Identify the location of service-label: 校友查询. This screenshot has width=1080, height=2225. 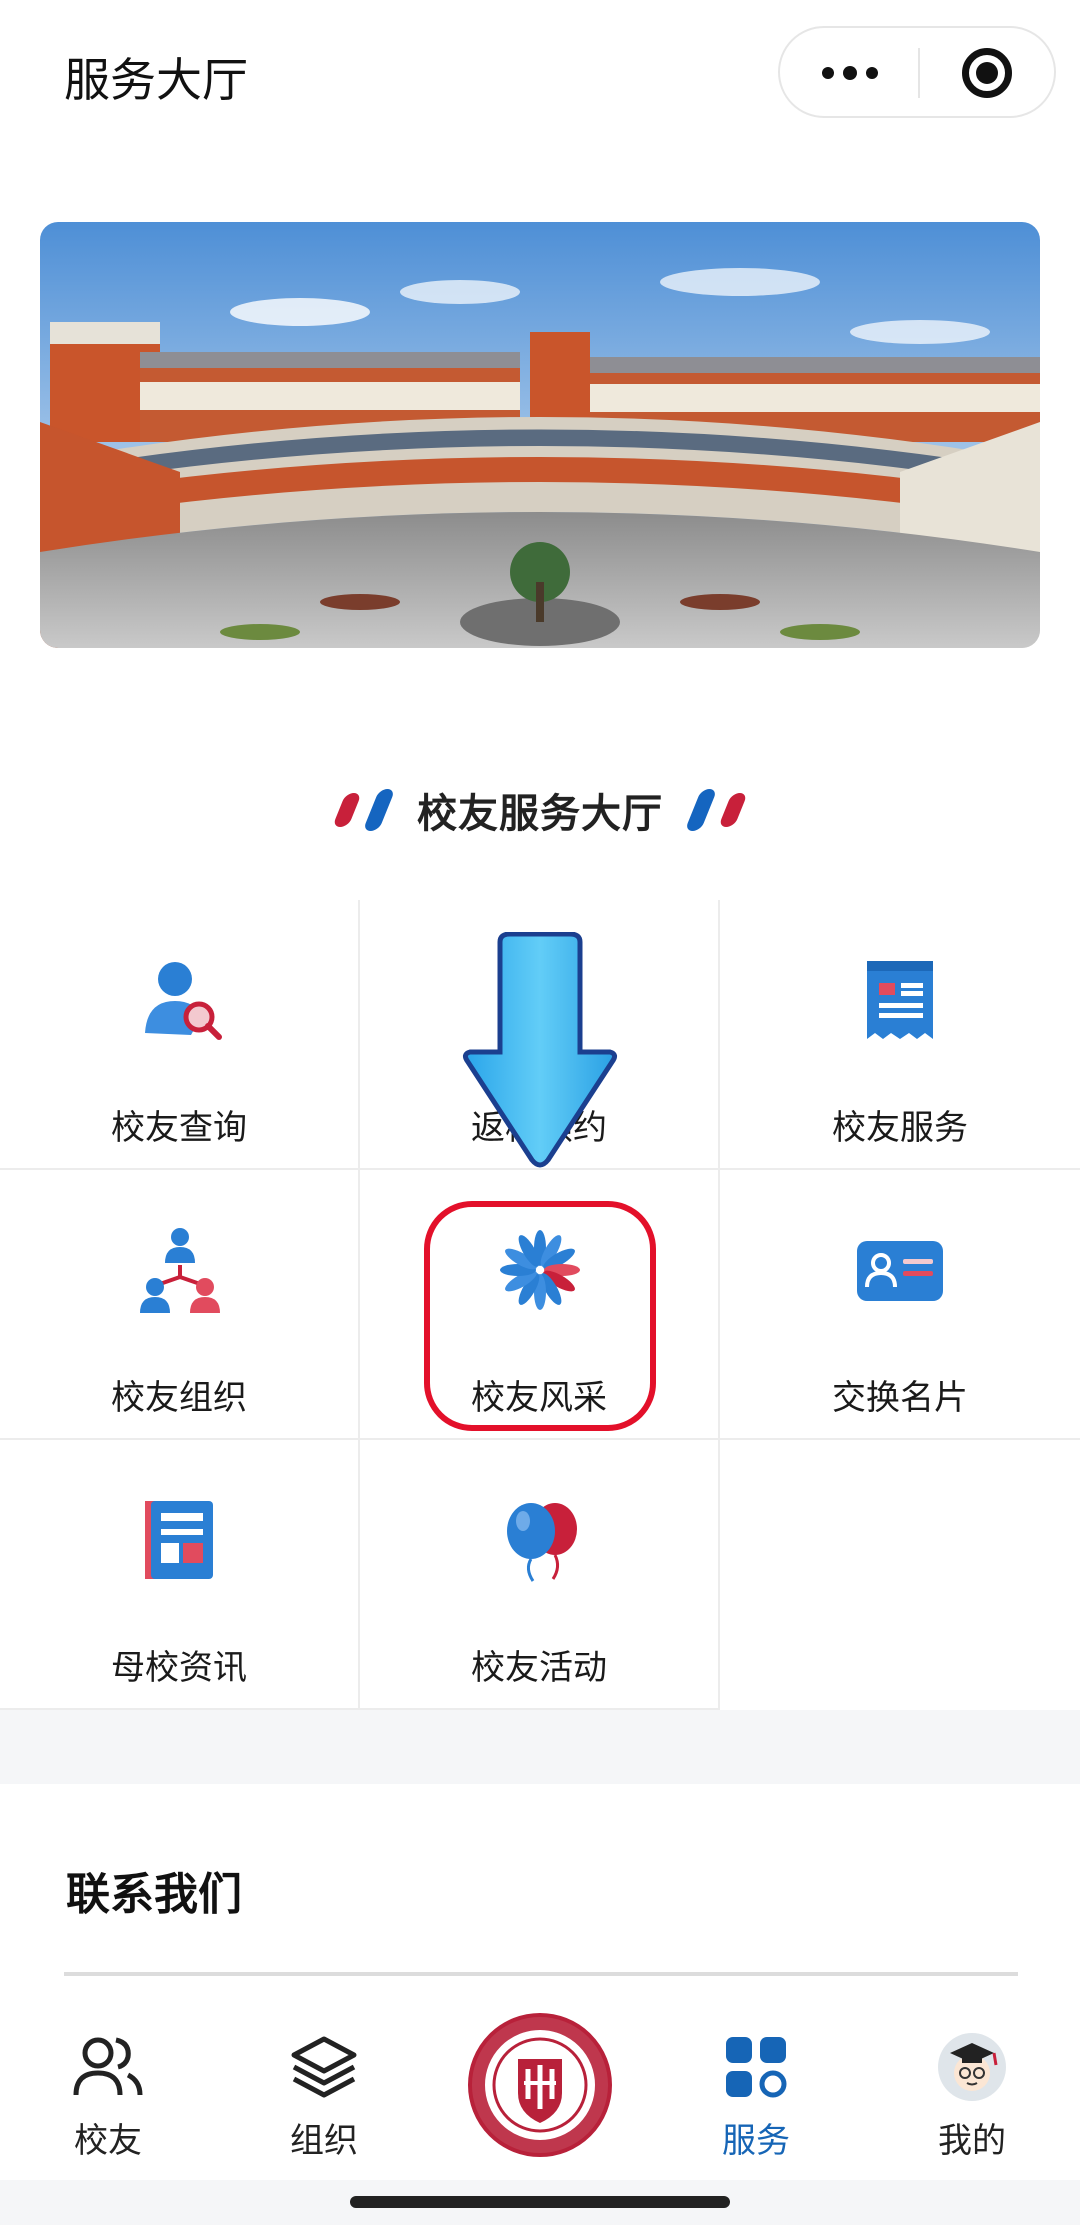
(179, 1128).